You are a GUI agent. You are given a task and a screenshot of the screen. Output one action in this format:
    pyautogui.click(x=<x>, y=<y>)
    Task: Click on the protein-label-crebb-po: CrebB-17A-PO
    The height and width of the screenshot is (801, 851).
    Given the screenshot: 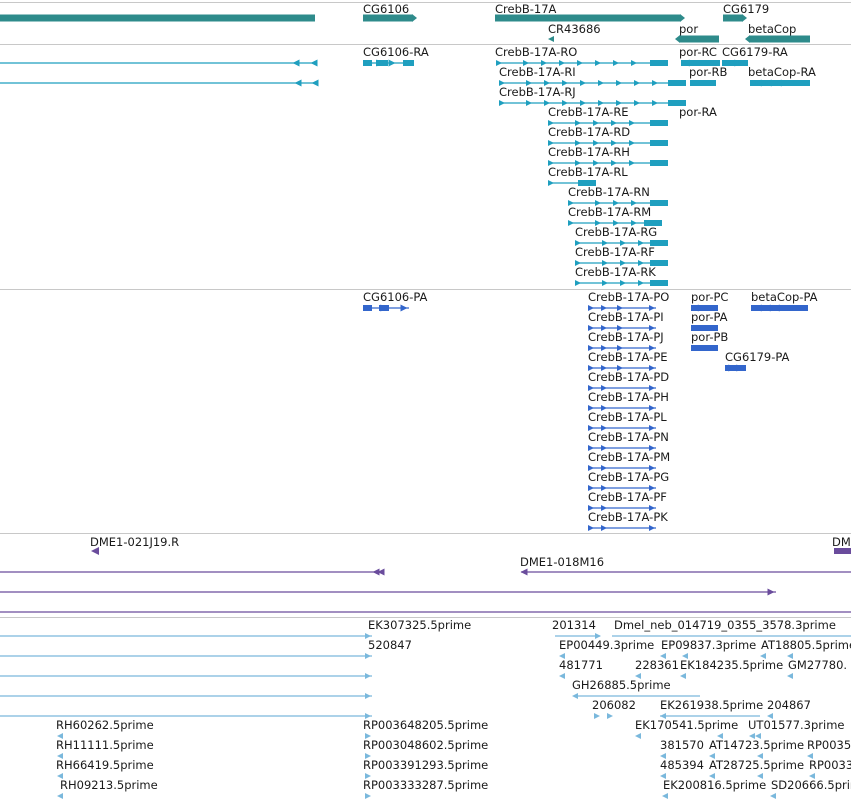 What is the action you would take?
    pyautogui.click(x=628, y=297)
    